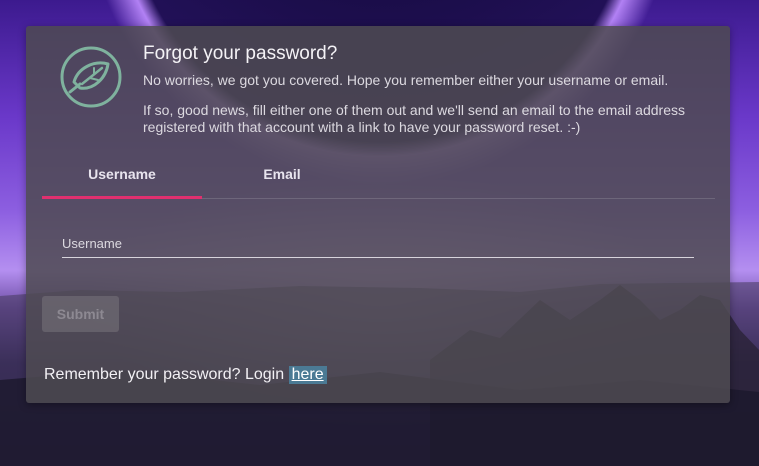 This screenshot has width=759, height=466. What do you see at coordinates (378, 178) in the screenshot?
I see `lookup-tabs: Username Email` at bounding box center [378, 178].